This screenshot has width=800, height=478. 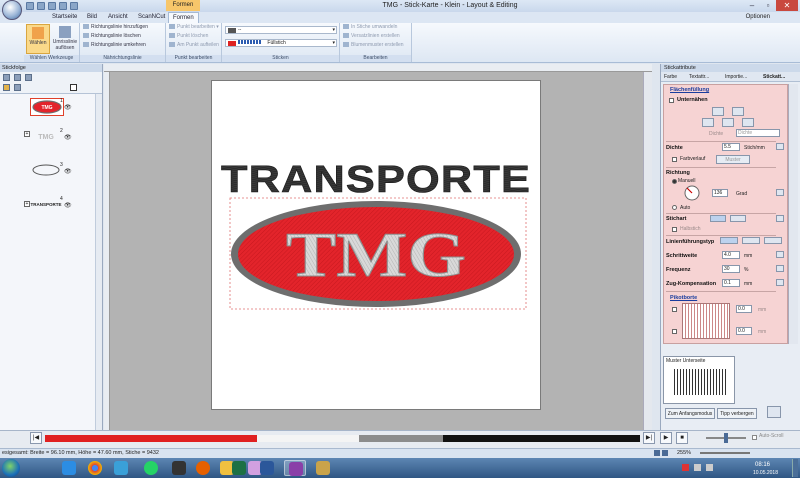 I want to click on view-mode-icon, so click(x=6, y=77).